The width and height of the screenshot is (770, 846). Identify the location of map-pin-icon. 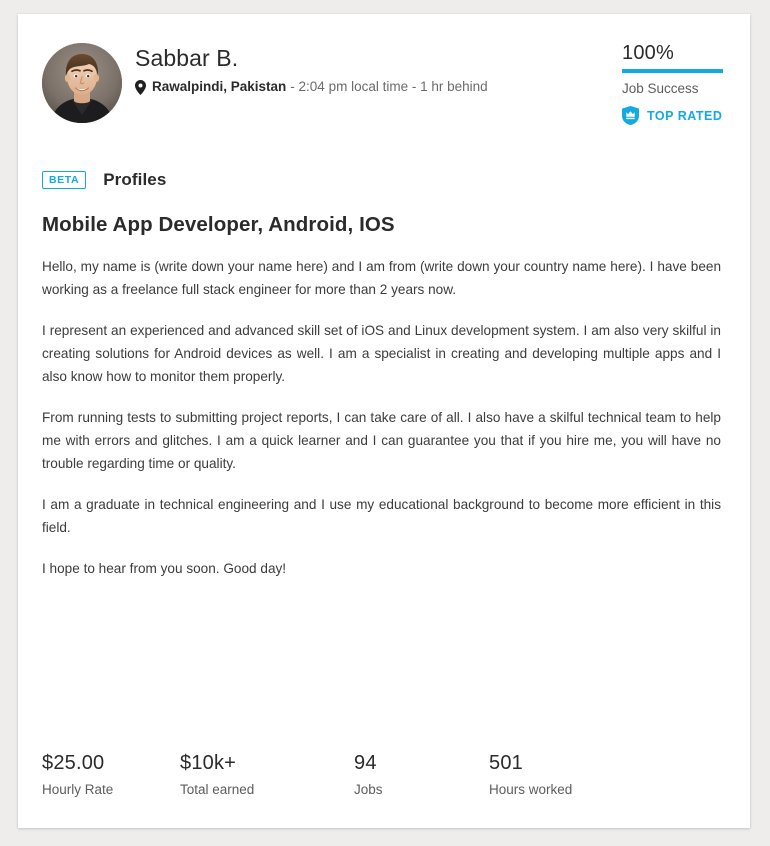
(140, 87).